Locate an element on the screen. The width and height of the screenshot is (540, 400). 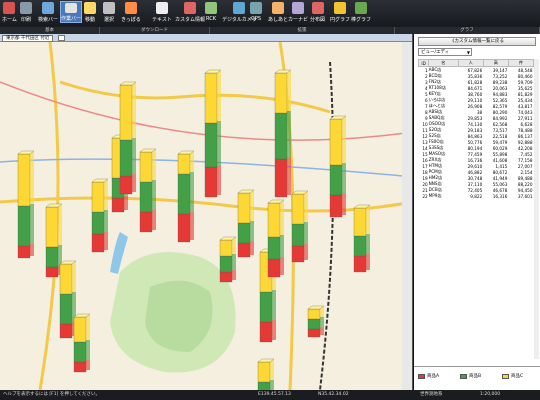
ribbon-button-13: カーナビ is located at coordinates (298, 12).